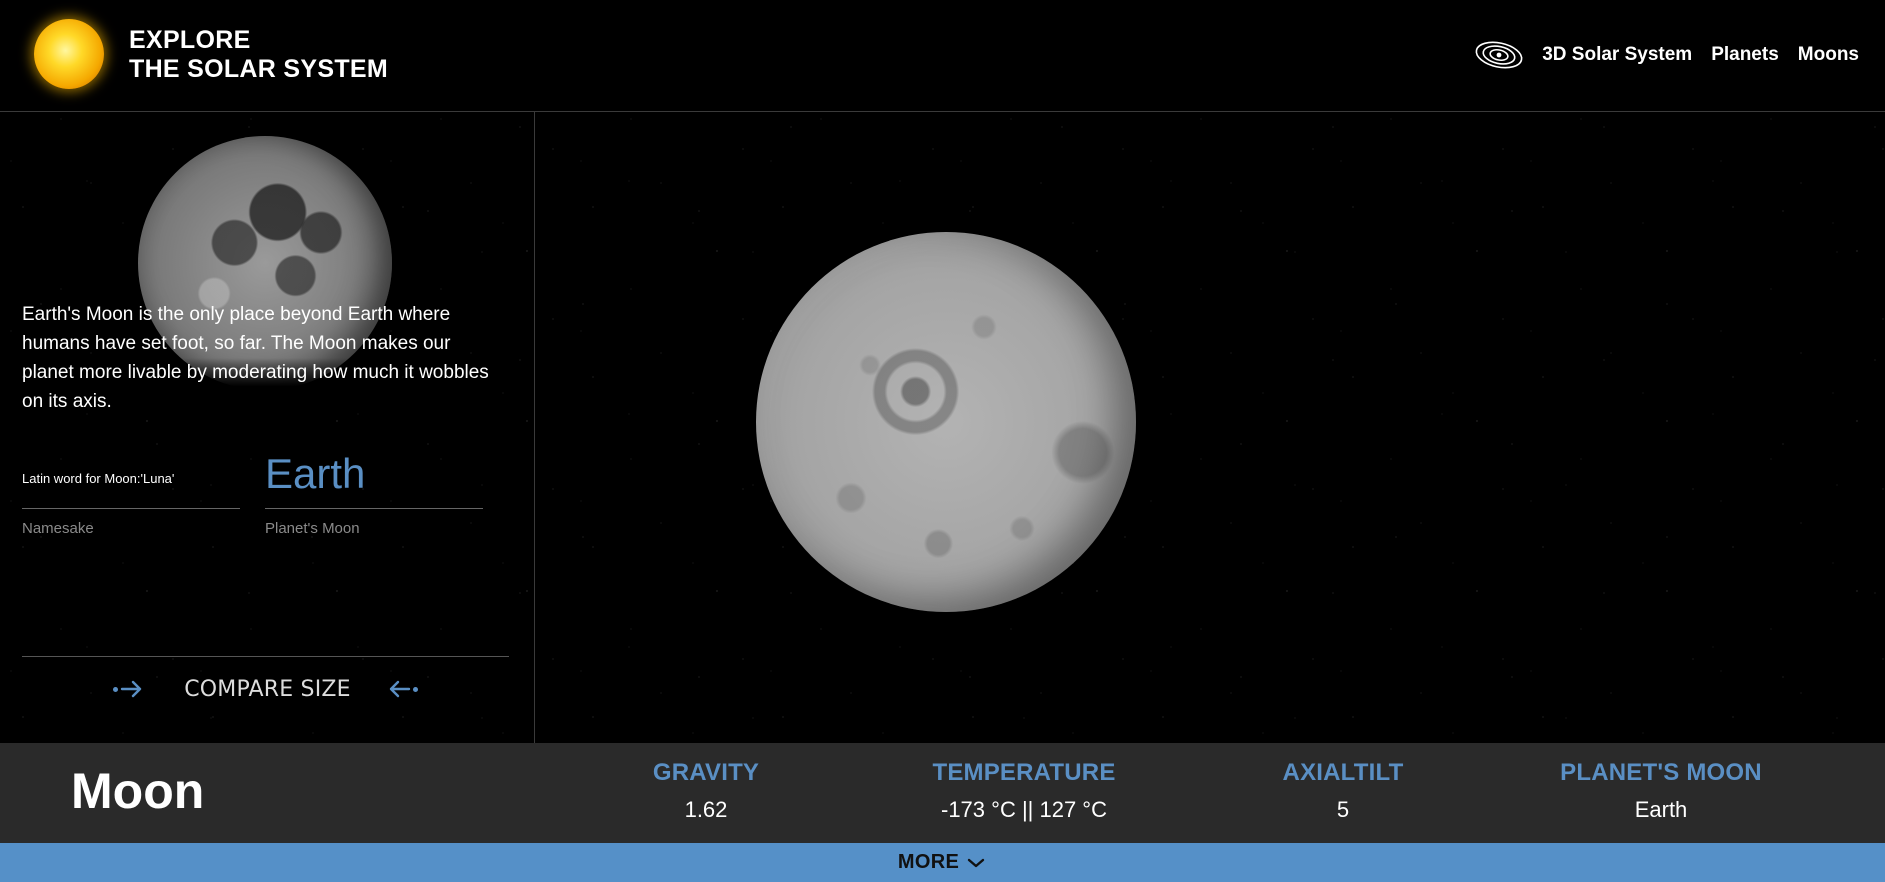  Describe the element at coordinates (58, 528) in the screenshot. I see `namesake-label: Namesake` at that location.